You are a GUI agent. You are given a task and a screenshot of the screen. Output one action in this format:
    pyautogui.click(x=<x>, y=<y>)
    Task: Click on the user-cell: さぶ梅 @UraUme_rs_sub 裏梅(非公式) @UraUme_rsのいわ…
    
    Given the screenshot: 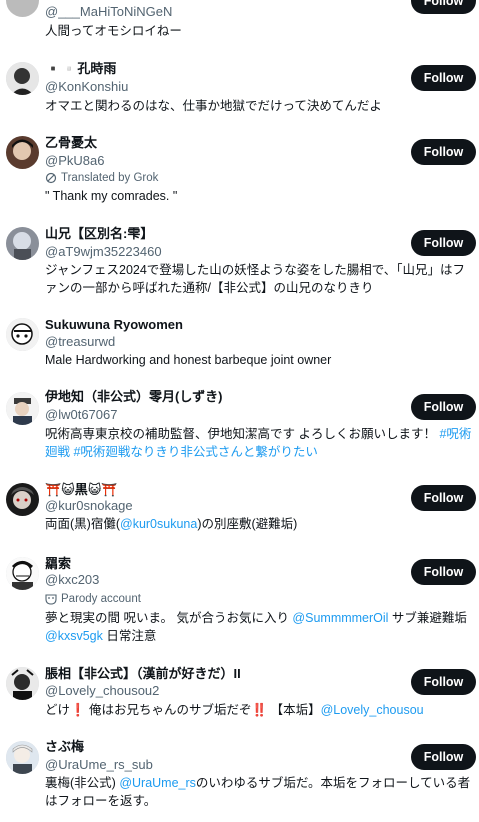 What is the action you would take?
    pyautogui.click(x=239, y=779)
    